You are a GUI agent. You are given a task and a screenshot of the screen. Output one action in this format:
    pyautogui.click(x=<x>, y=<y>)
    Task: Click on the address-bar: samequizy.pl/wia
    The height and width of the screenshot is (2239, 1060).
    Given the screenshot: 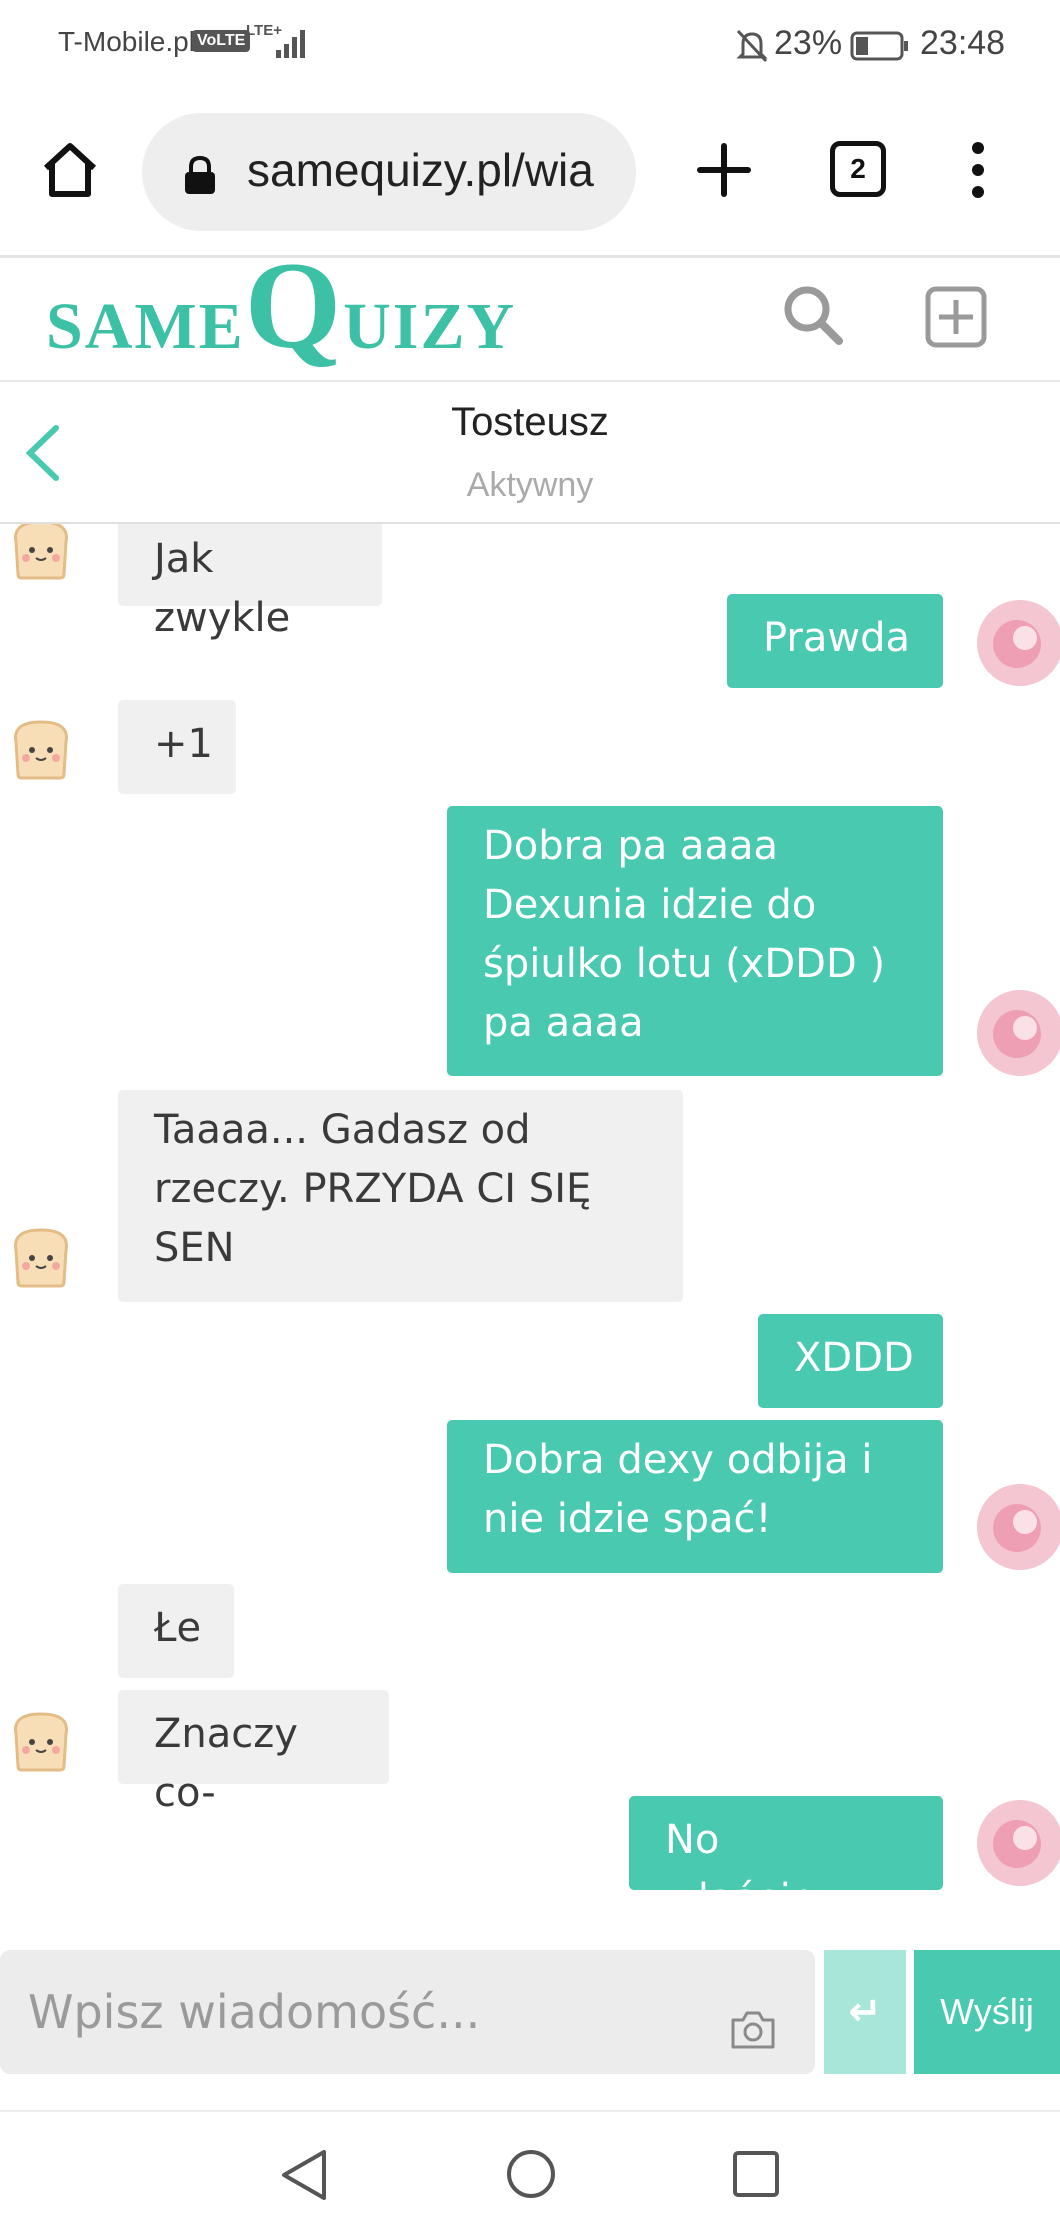 What is the action you would take?
    pyautogui.click(x=389, y=172)
    